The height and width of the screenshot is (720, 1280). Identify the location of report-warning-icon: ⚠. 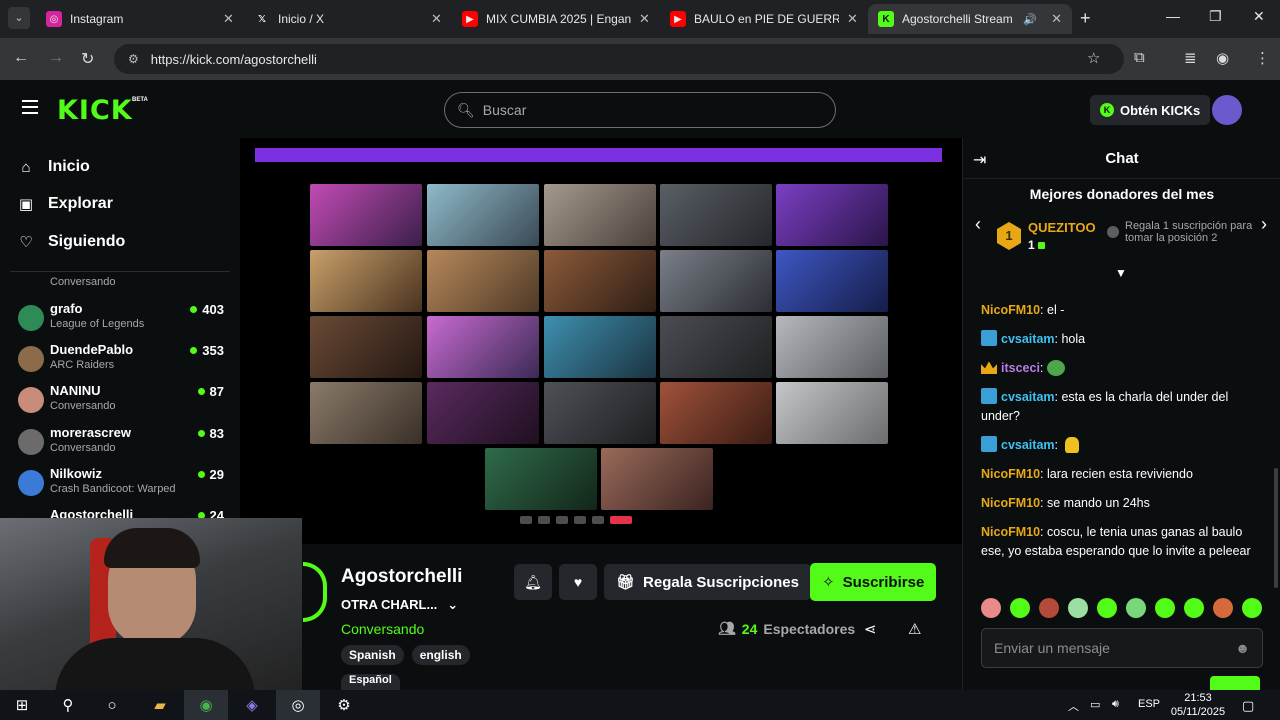
(914, 629).